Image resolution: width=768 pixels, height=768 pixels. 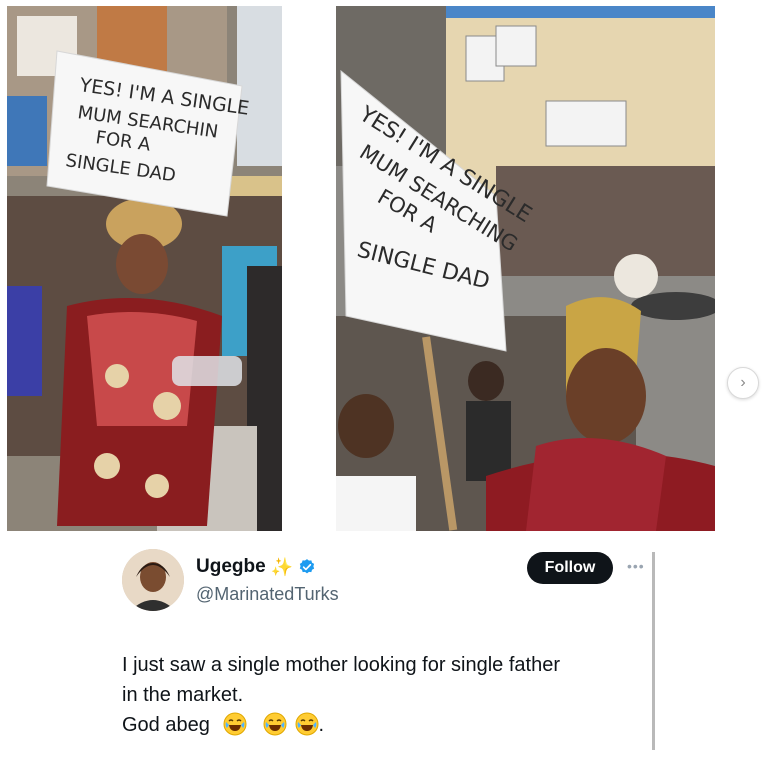 I want to click on user-handle: @MarinatedTurks, so click(x=267, y=594).